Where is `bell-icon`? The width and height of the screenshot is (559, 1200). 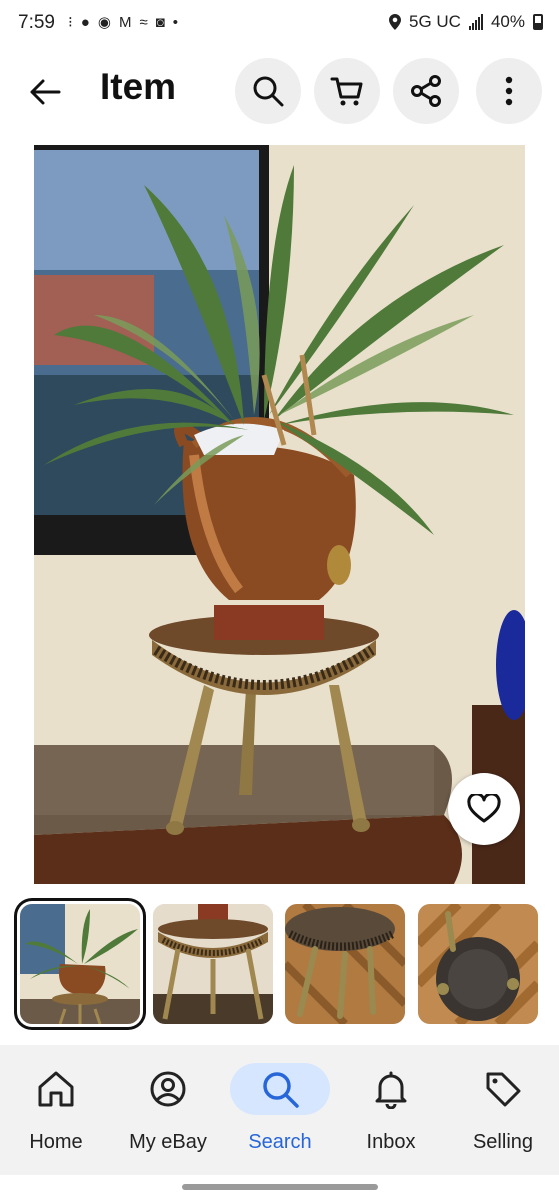
bell-icon is located at coordinates (391, 1090).